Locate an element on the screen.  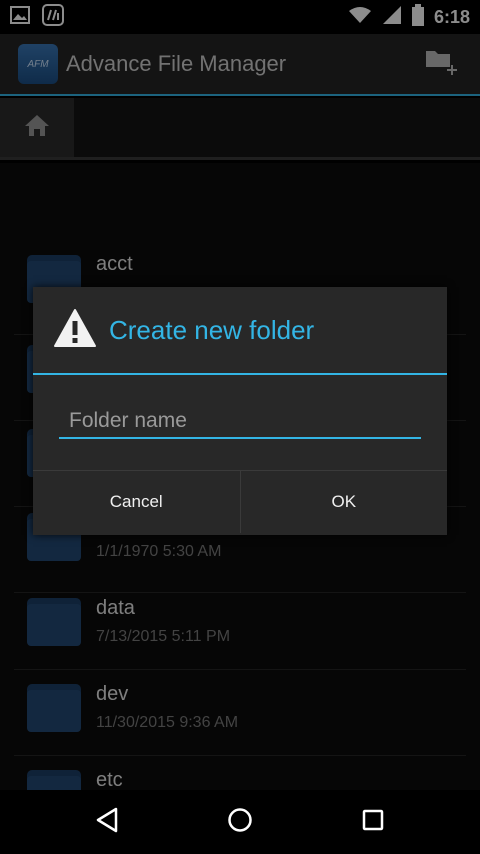
home-nav-icon is located at coordinates (240, 822).